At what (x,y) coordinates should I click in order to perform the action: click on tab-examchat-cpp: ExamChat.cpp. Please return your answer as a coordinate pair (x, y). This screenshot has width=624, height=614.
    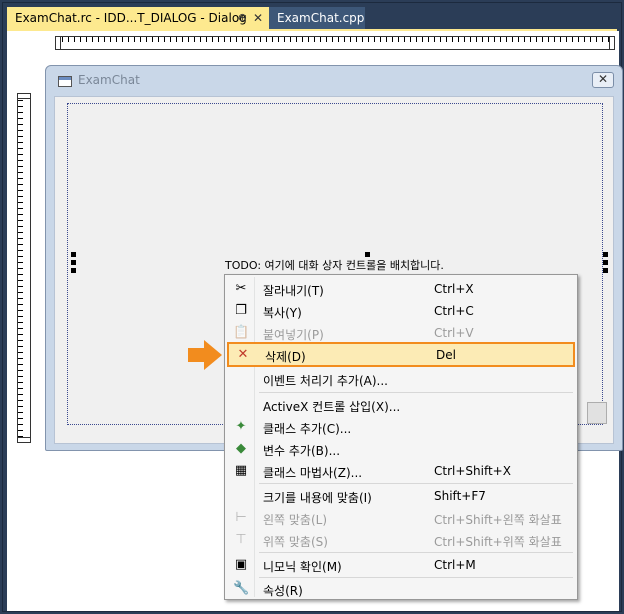
    Looking at the image, I should click on (317, 18).